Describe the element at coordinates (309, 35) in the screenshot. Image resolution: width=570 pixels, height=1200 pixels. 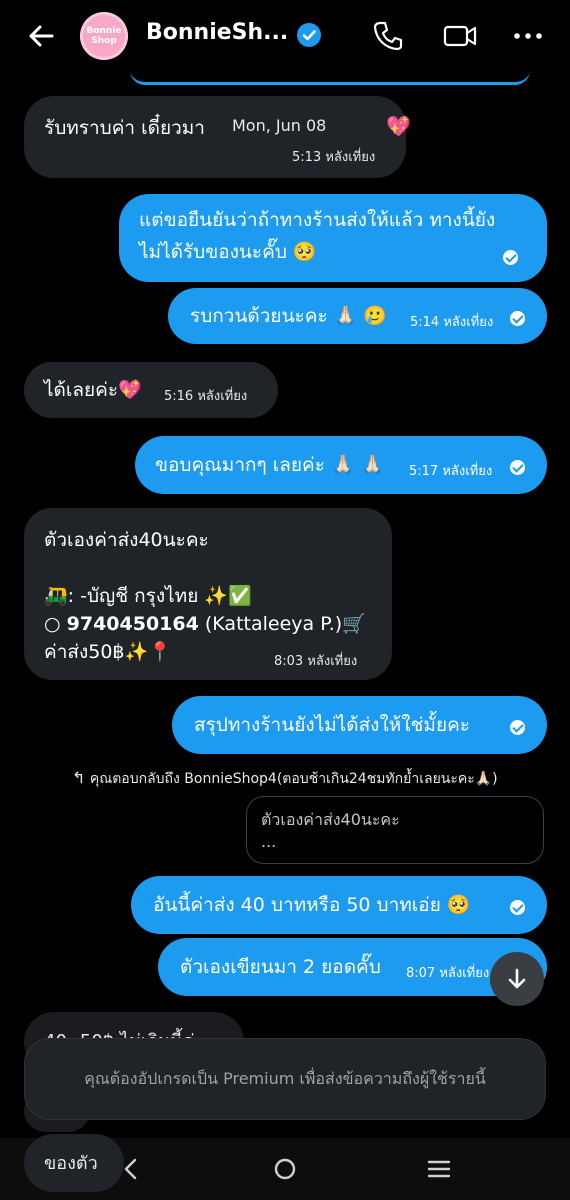
I see `verified-badge-icon` at that location.